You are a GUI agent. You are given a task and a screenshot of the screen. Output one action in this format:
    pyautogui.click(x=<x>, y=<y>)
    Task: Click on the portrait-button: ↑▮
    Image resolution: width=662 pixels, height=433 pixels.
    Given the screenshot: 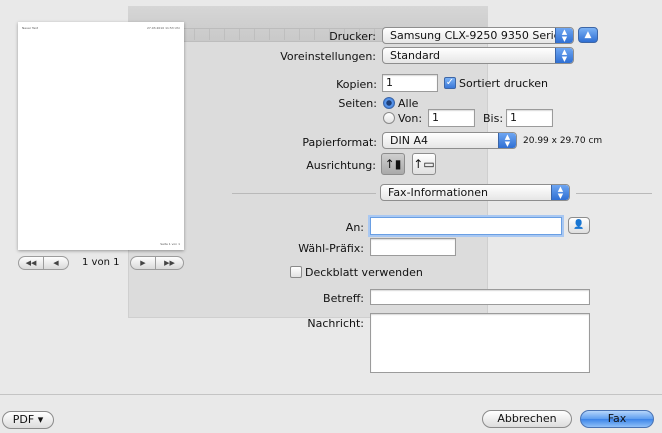 What is the action you would take?
    pyautogui.click(x=393, y=164)
    